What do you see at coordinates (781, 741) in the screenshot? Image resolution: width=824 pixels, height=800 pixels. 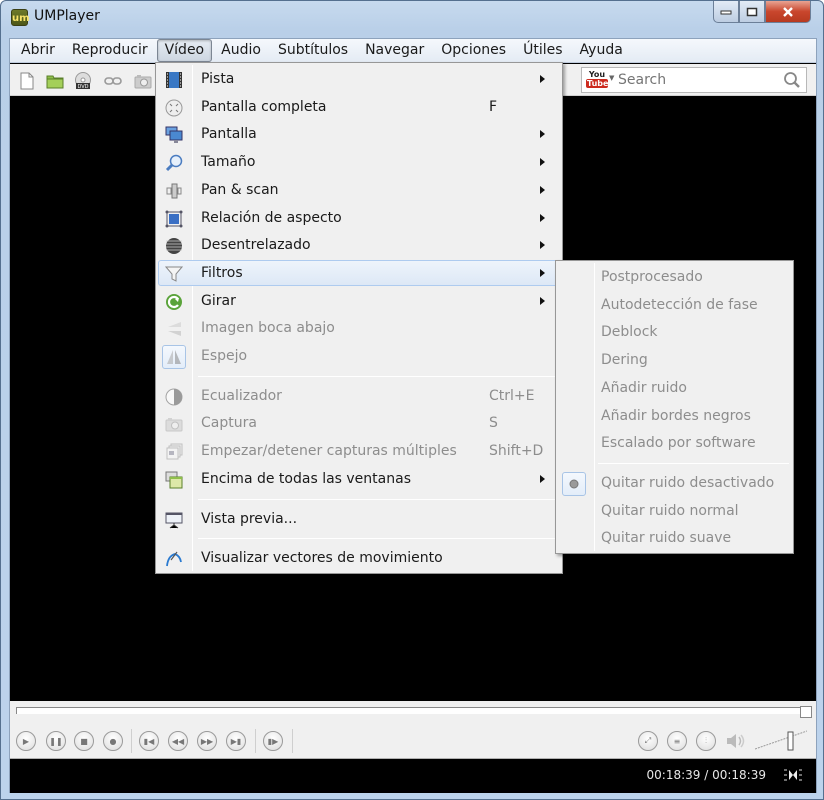 I see `volume-slider` at bounding box center [781, 741].